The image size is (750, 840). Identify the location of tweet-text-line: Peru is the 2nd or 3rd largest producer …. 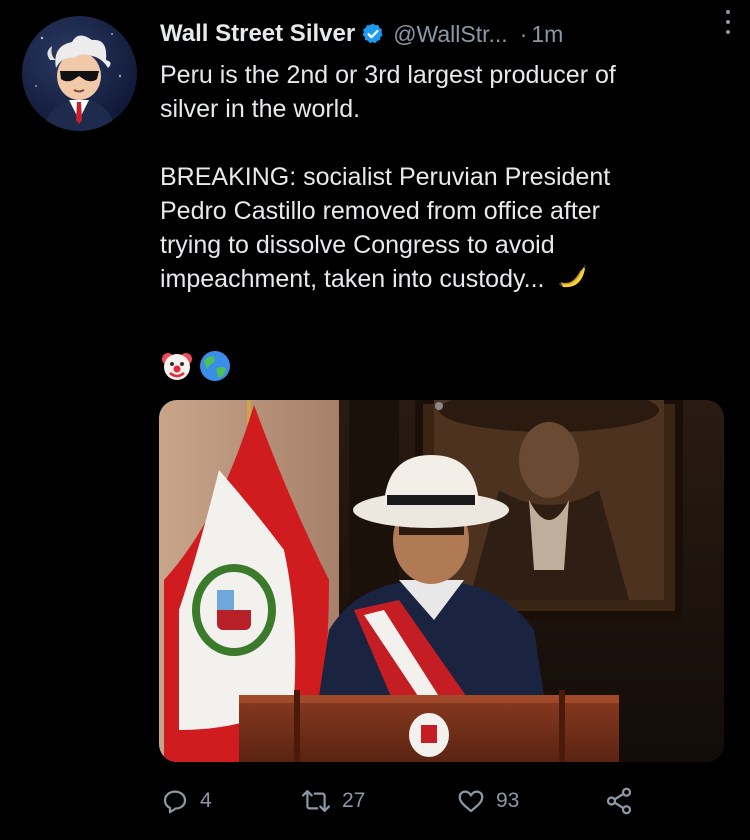
(388, 75).